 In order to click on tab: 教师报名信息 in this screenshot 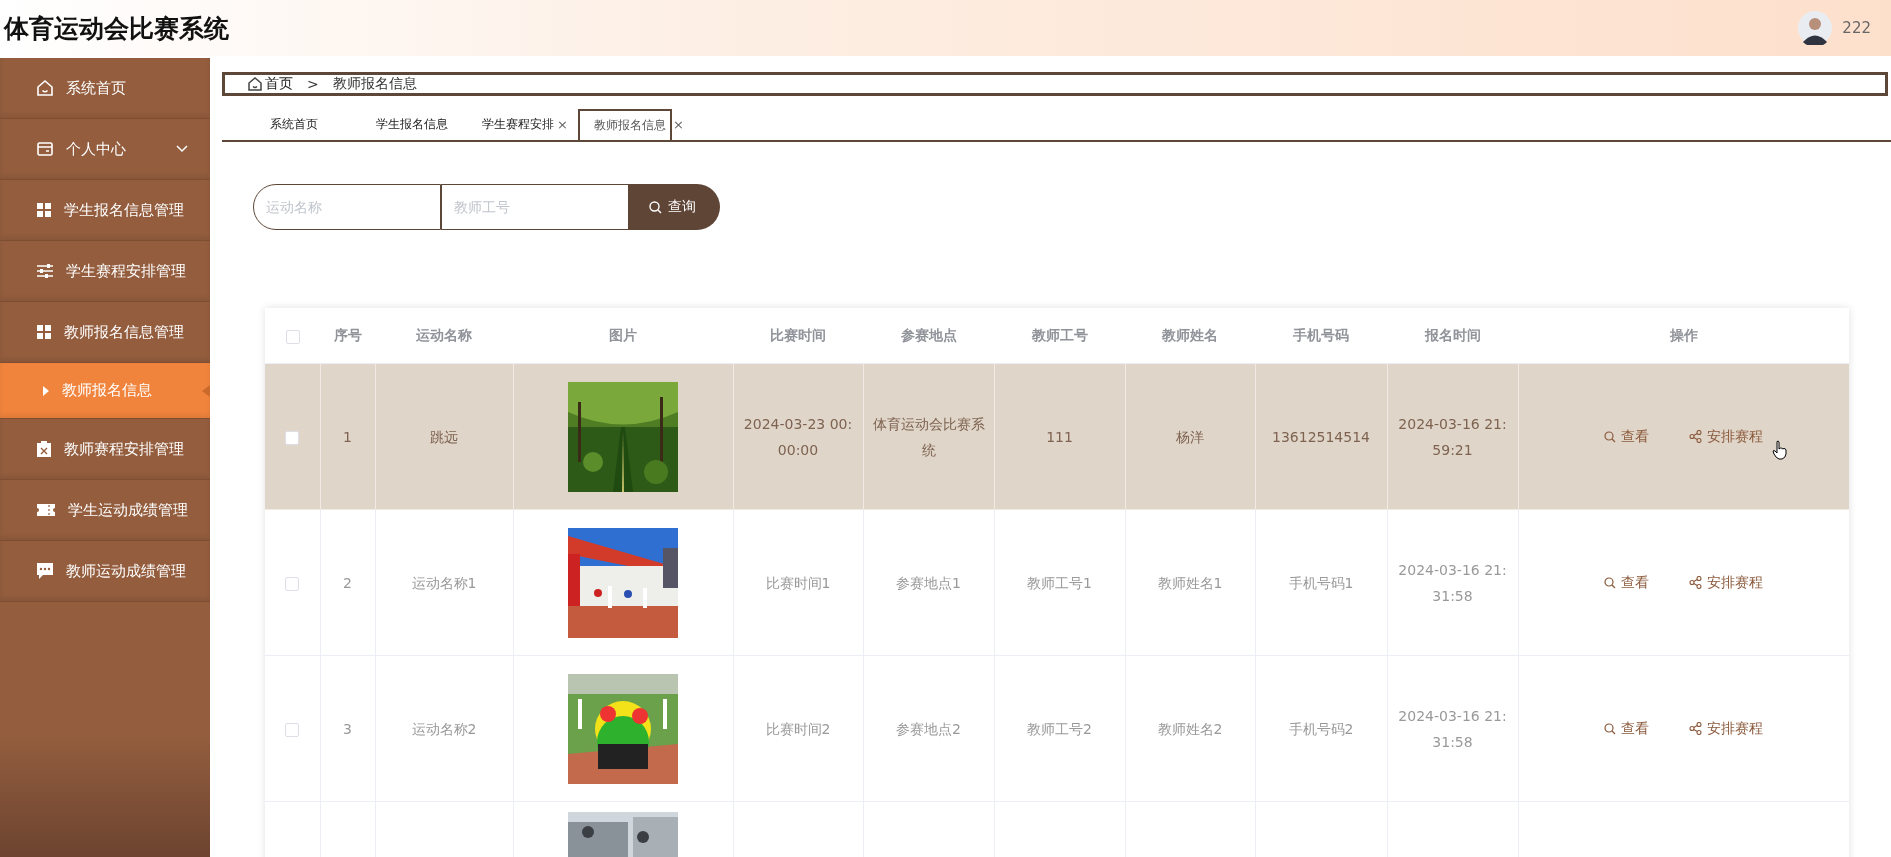, I will do `click(625, 124)`.